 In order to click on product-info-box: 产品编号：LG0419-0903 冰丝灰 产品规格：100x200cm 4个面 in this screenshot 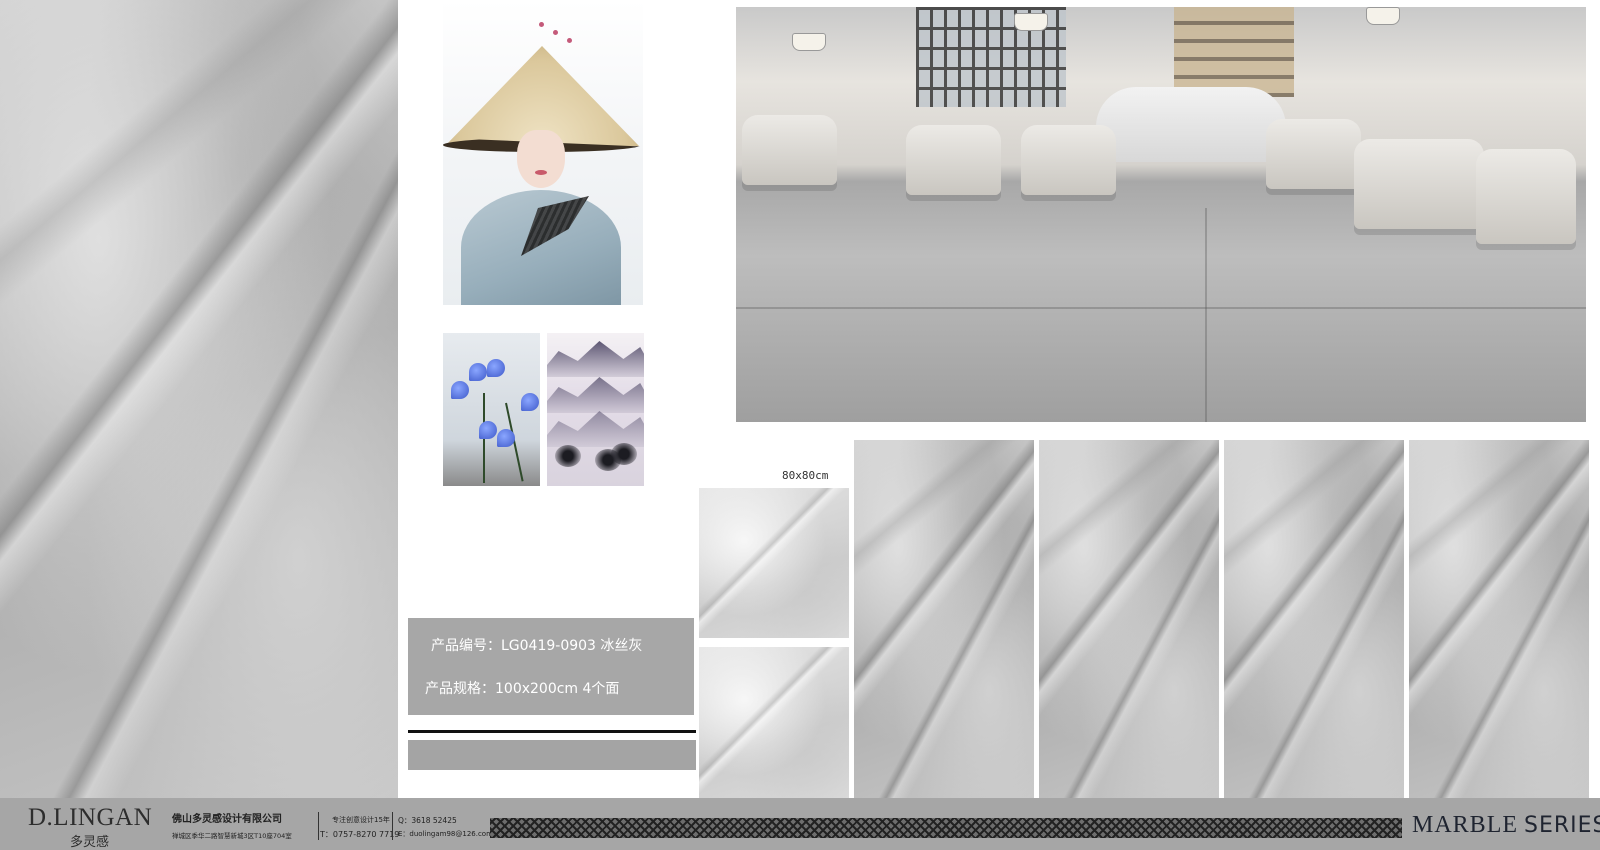, I will do `click(551, 666)`.